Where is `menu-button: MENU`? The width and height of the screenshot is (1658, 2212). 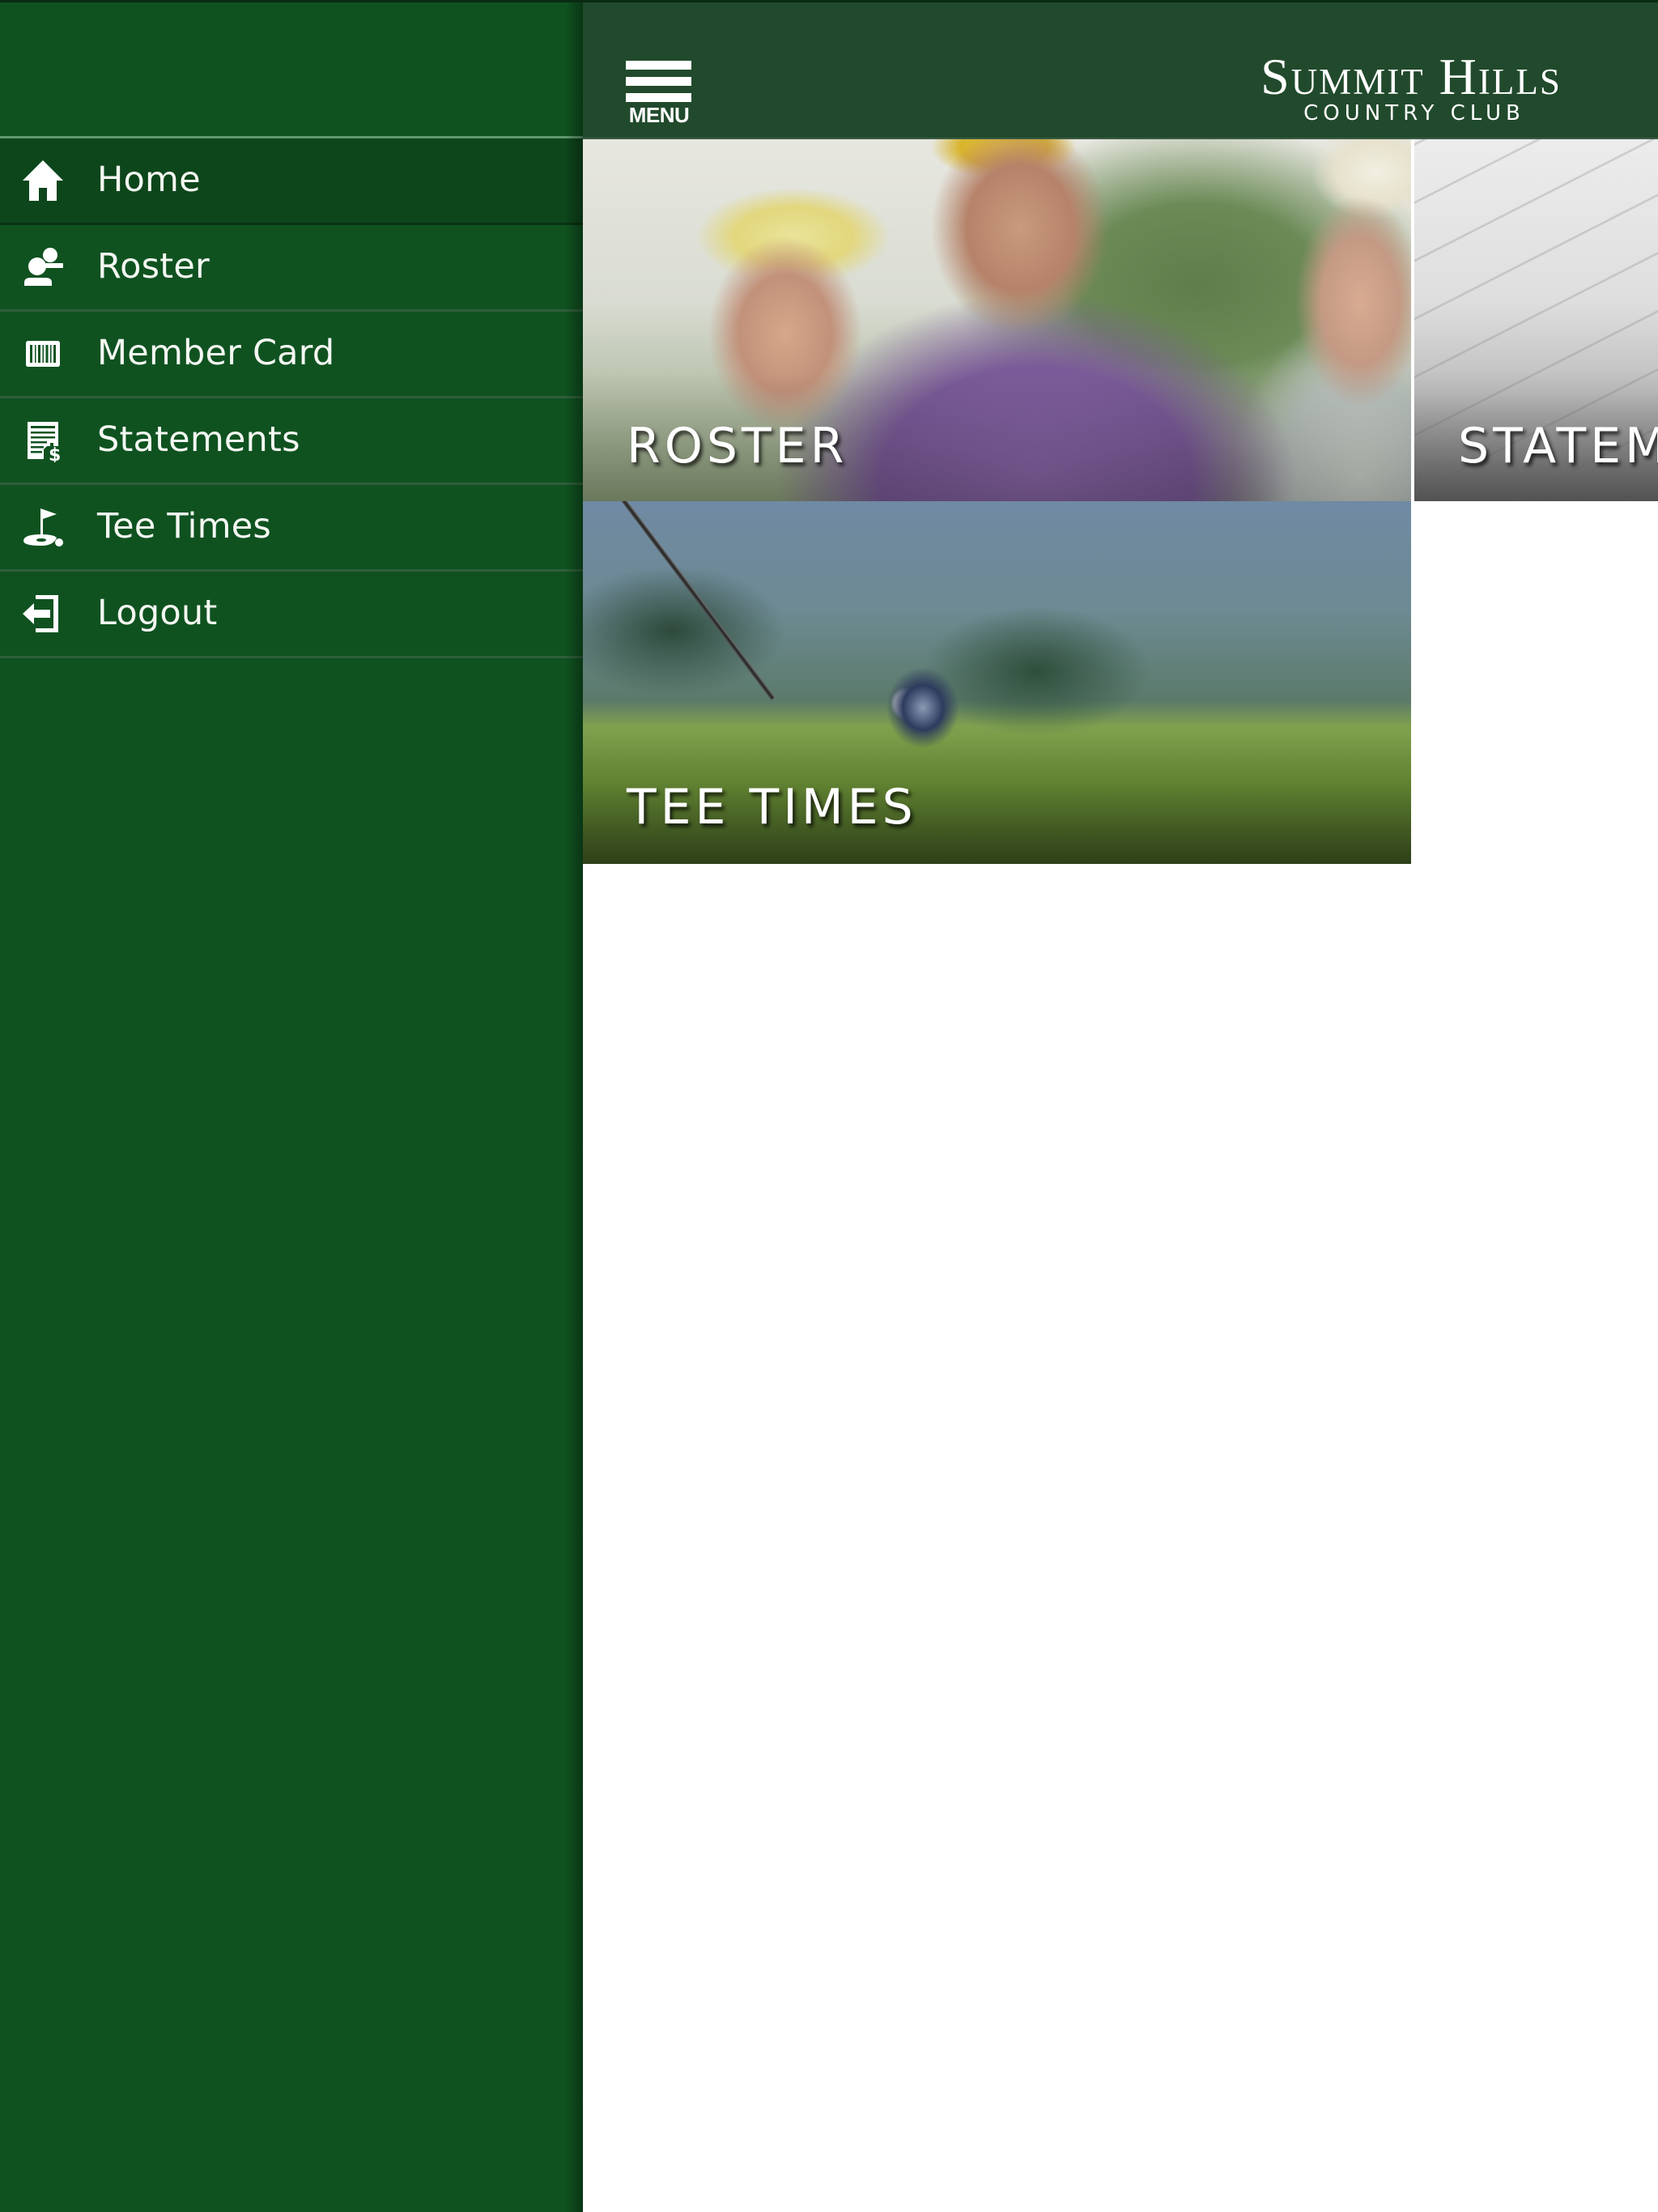 menu-button: MENU is located at coordinates (659, 95).